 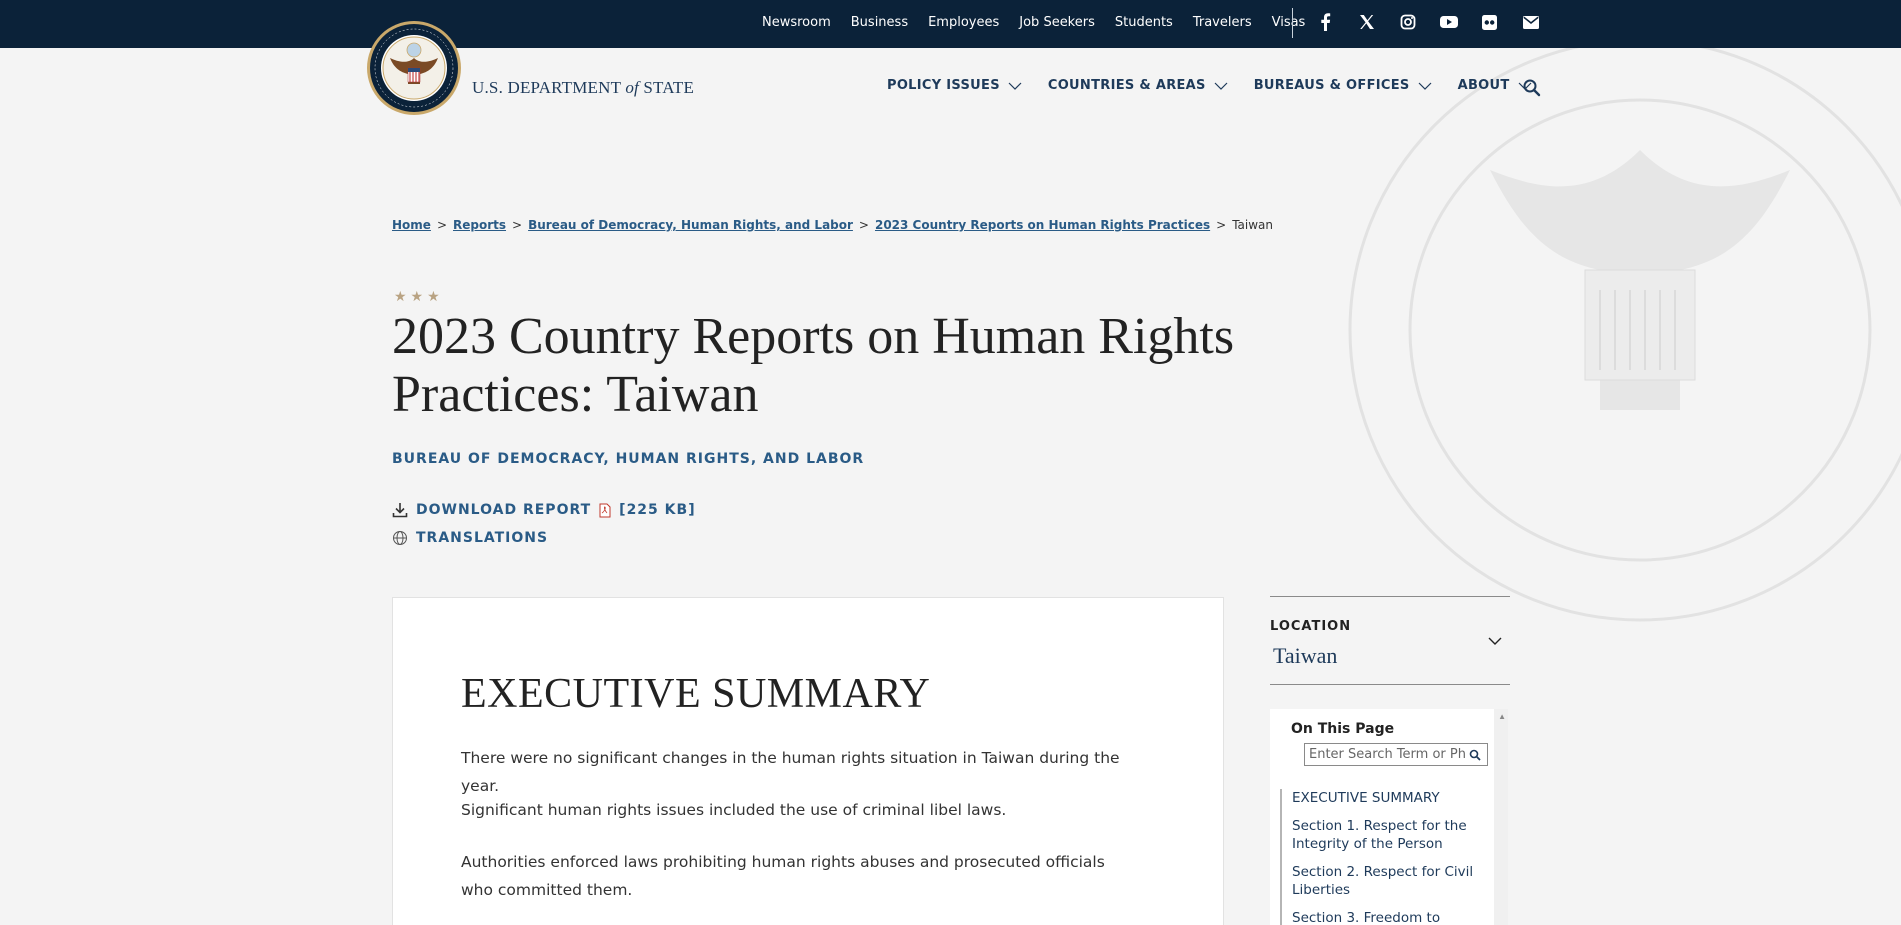 What do you see at coordinates (419, 296) in the screenshot?
I see `stars-decoration: ★★★` at bounding box center [419, 296].